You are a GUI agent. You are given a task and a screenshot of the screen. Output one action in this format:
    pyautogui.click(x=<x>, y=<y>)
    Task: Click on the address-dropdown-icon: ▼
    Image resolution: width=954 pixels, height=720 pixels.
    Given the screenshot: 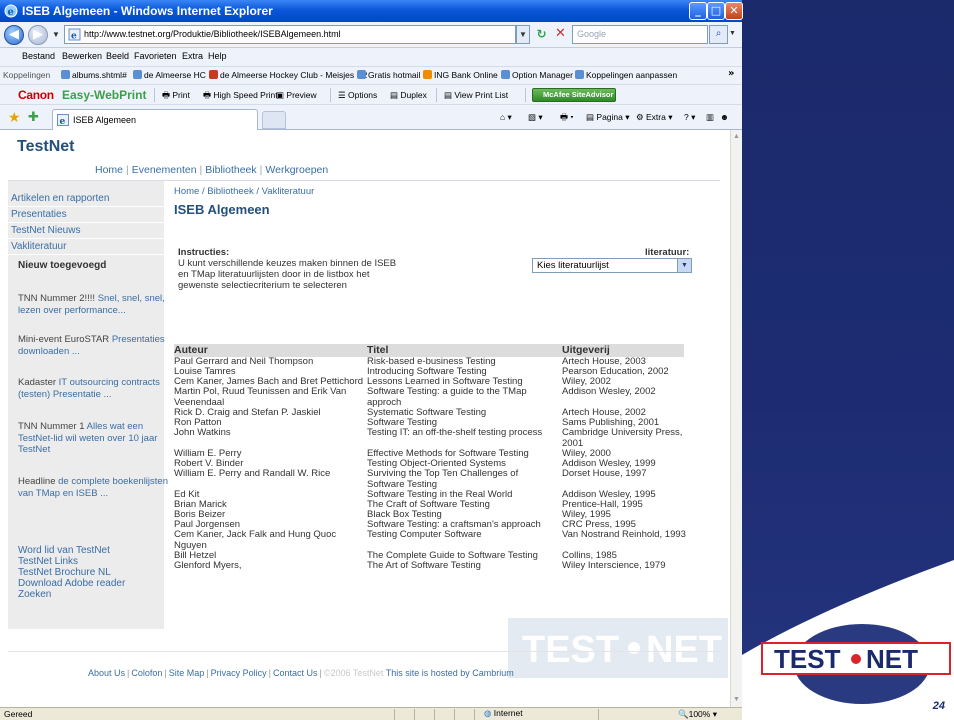 What is the action you would take?
    pyautogui.click(x=523, y=34)
    